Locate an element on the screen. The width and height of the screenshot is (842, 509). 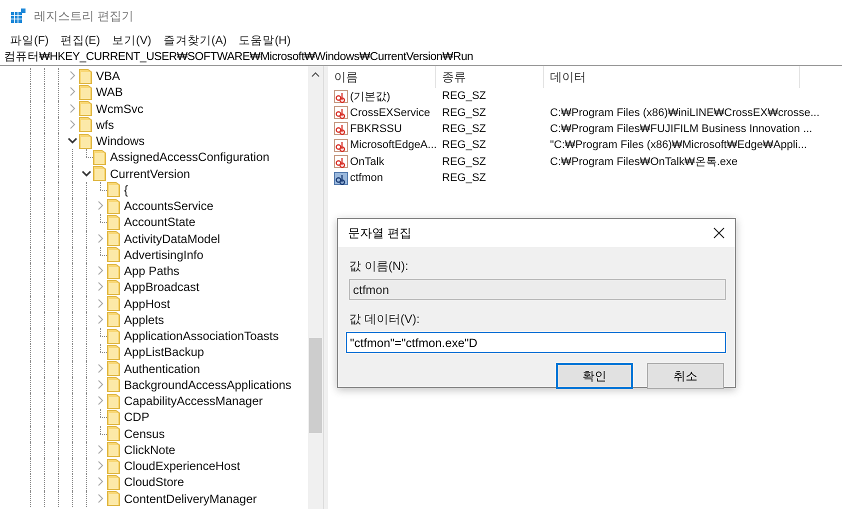
dialog-button: 취소 is located at coordinates (685, 376).